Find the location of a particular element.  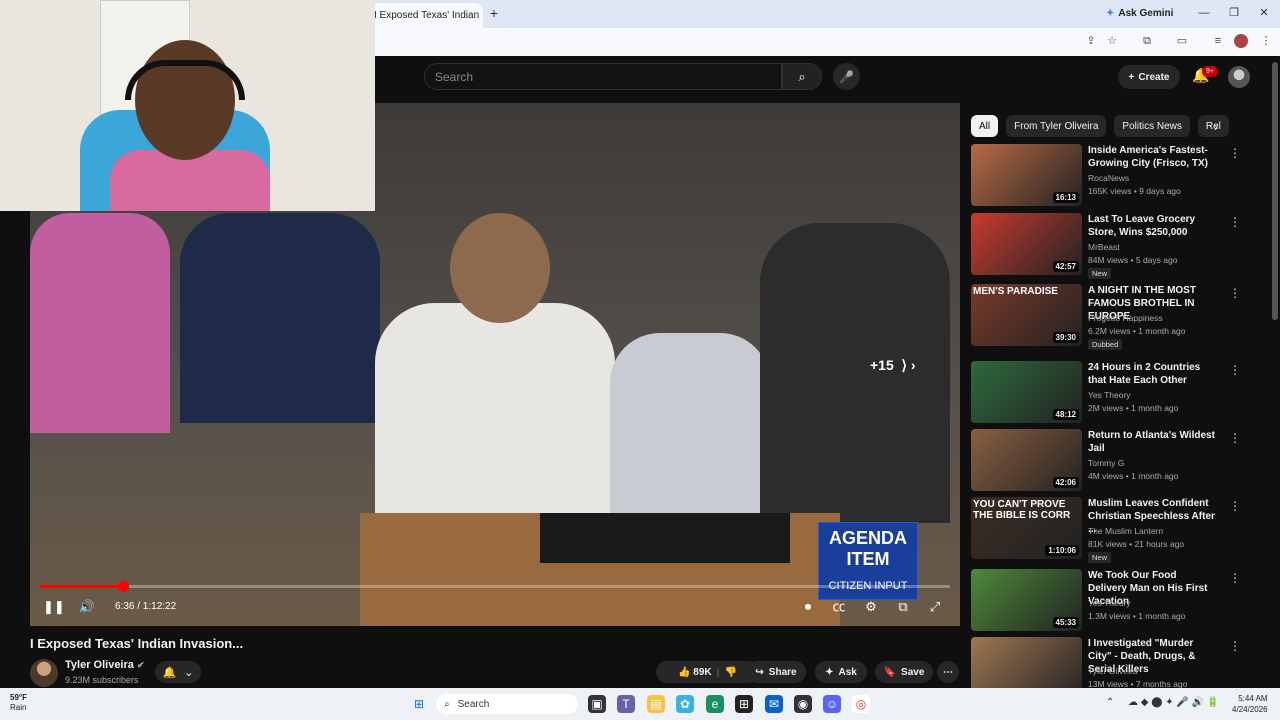

settings-gear-icon: ⚙ is located at coordinates (871, 607).